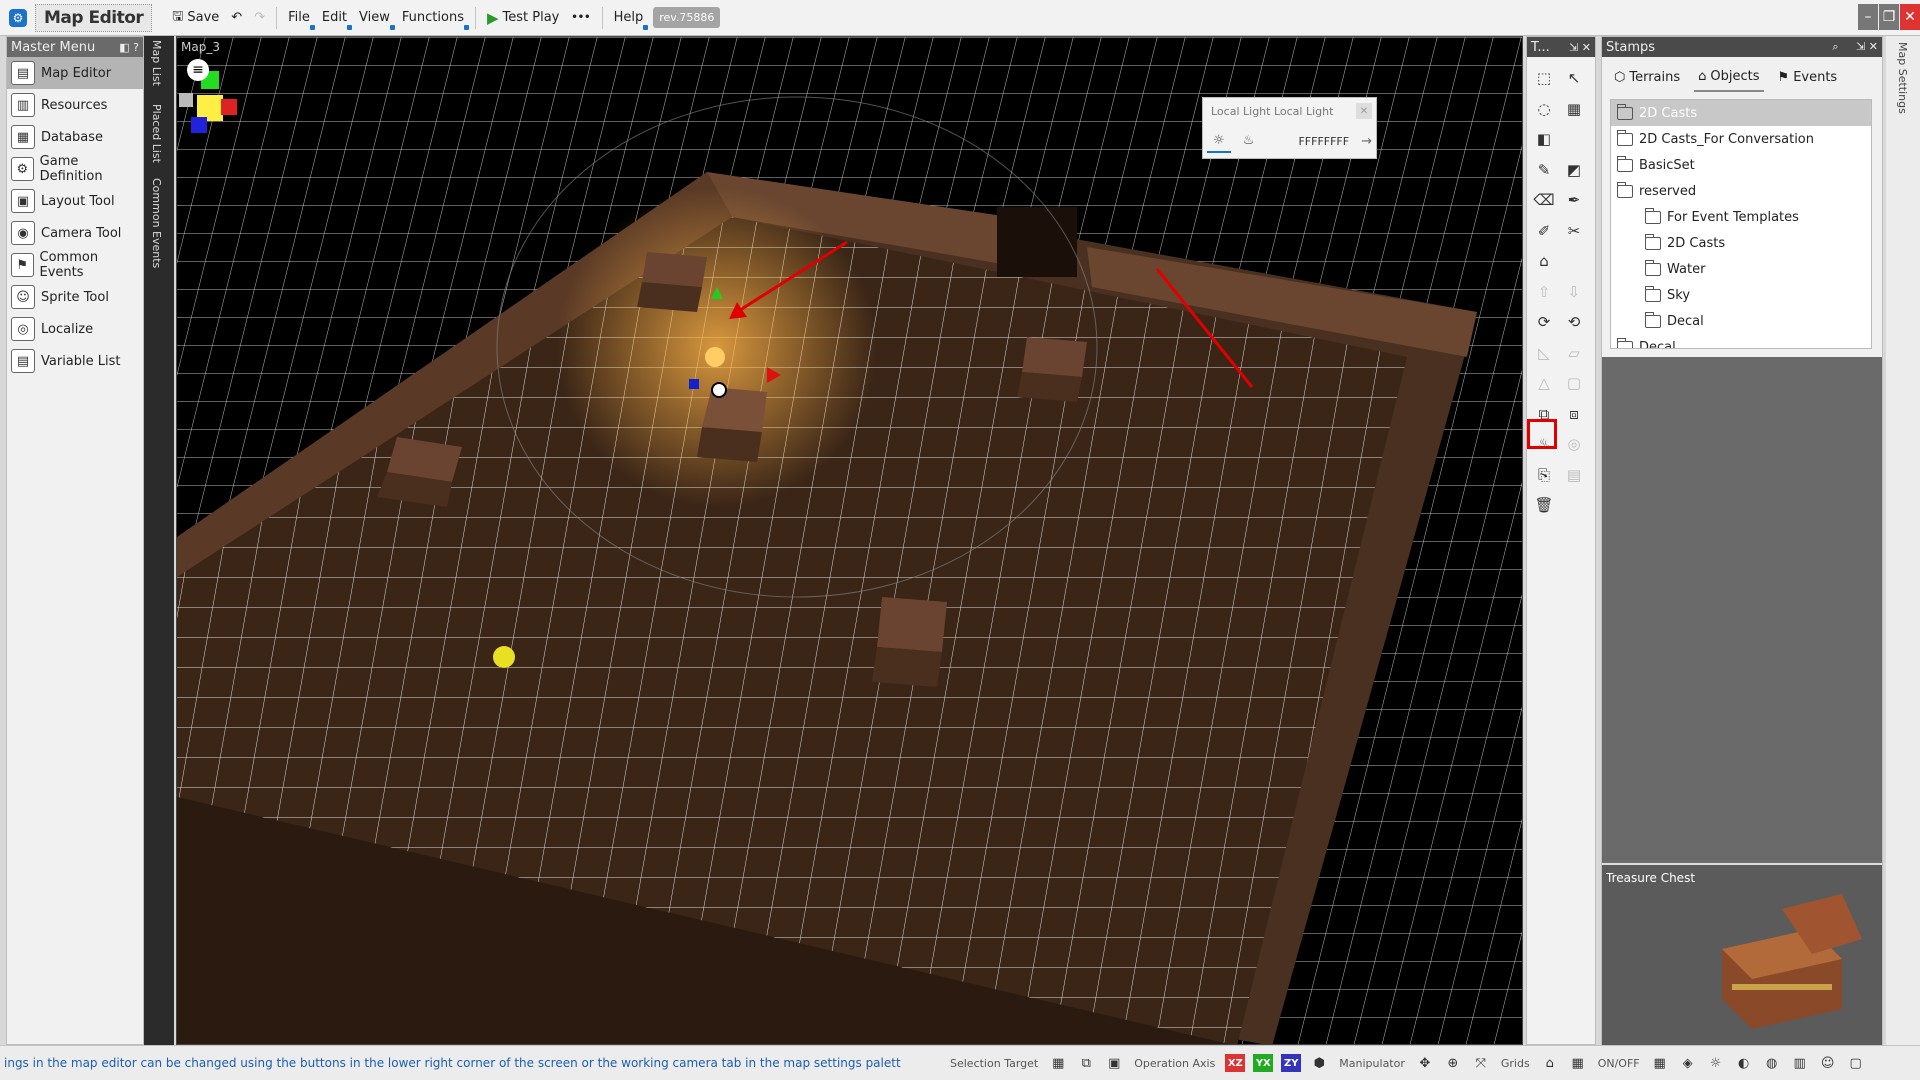 The width and height of the screenshot is (1920, 1080). What do you see at coordinates (1544, 475) in the screenshot?
I see `duplicate-icon: ⎘` at bounding box center [1544, 475].